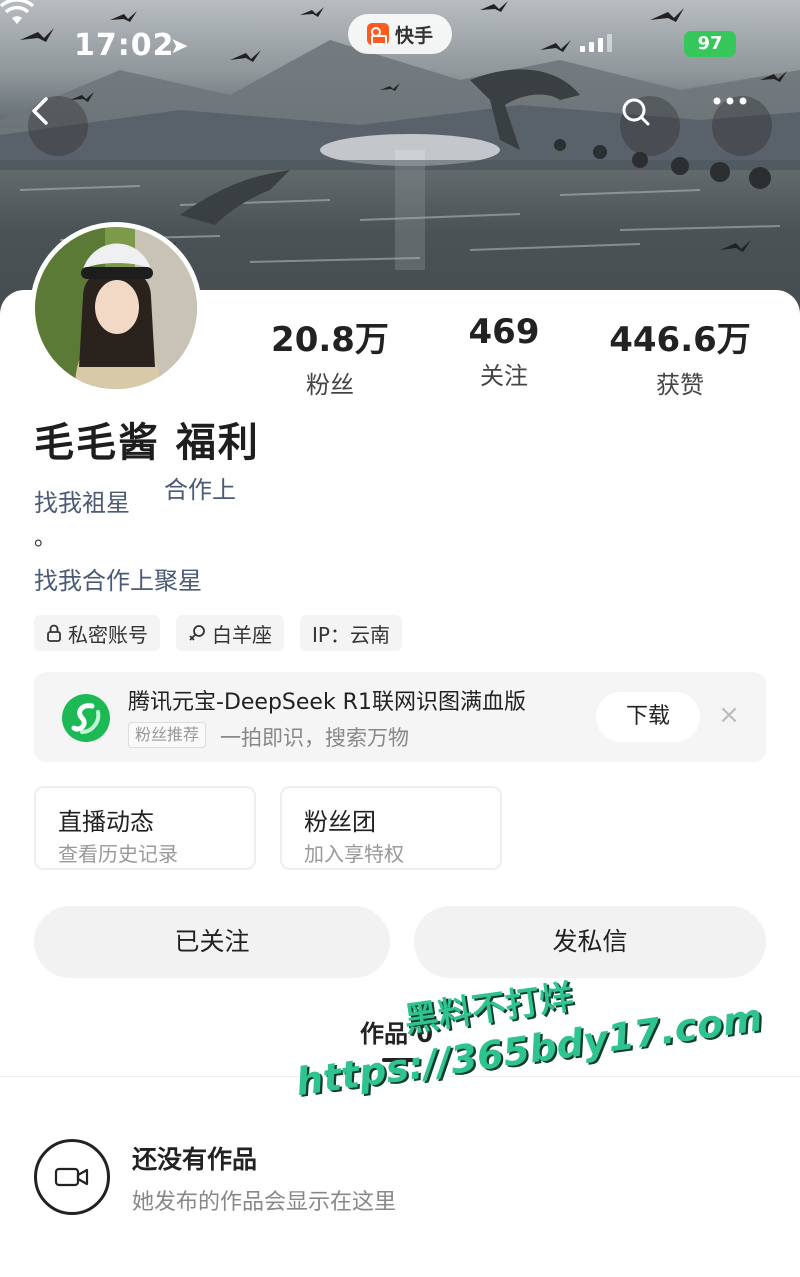  I want to click on app-badge: 快手, so click(400, 34).